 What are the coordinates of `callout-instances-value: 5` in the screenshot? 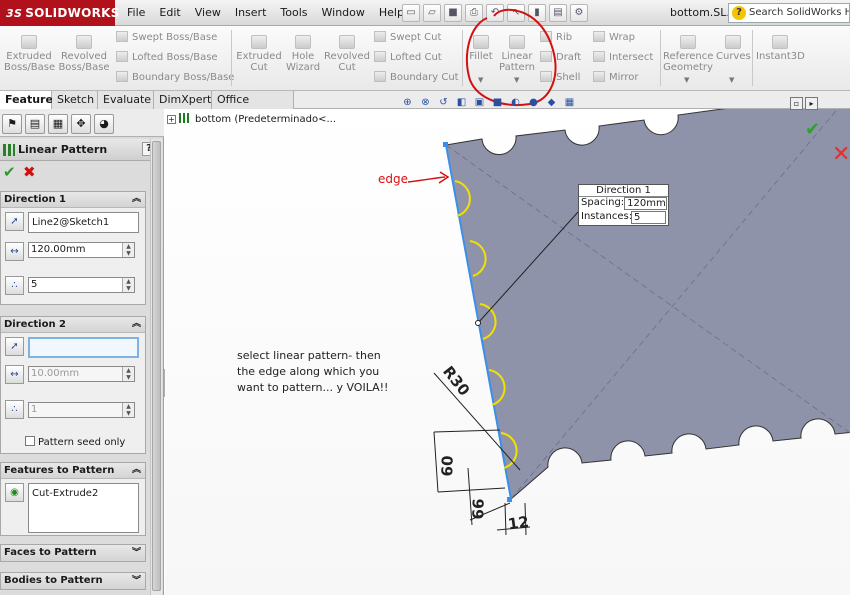 It's located at (648, 217).